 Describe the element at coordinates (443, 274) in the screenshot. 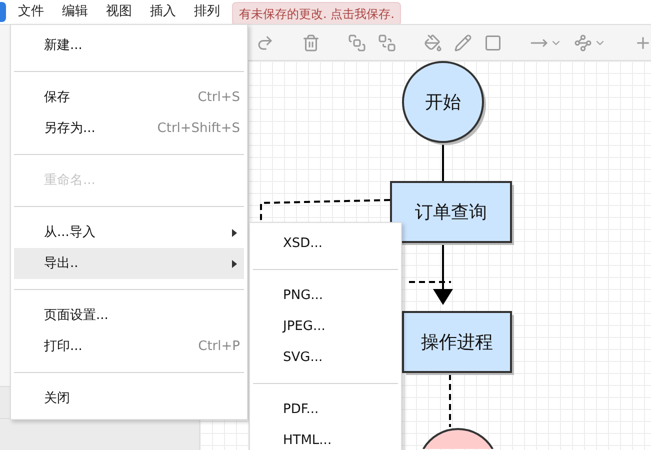

I see `arrow-connector` at that location.